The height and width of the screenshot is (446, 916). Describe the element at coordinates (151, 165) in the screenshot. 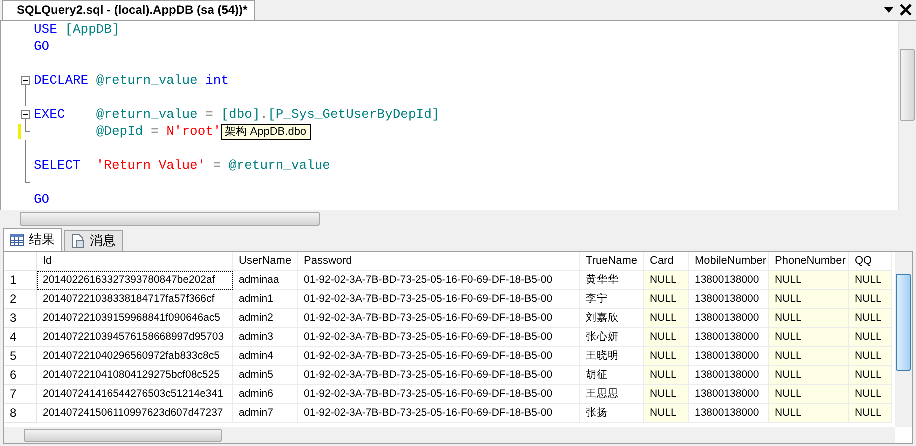

I see `code-token: 'Return Value'` at that location.